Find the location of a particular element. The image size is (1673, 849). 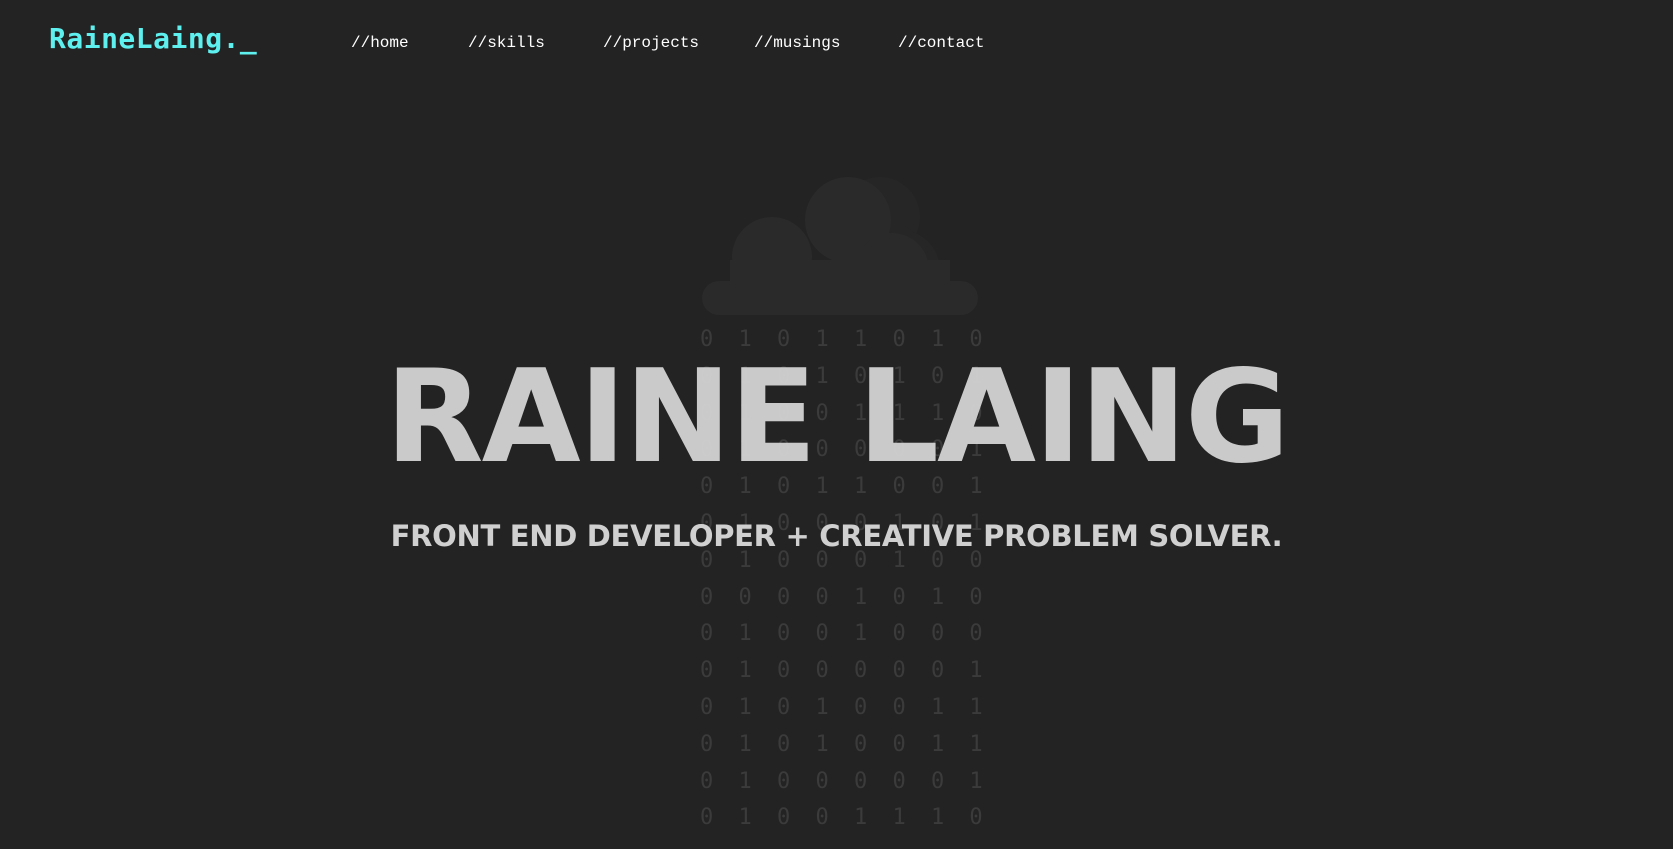

nav-link-projects: //projects is located at coordinates (651, 43).